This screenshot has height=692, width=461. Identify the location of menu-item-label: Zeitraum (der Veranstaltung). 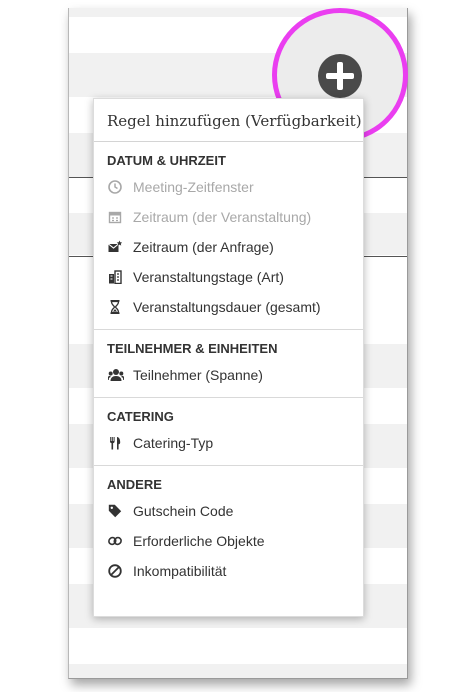
(222, 217).